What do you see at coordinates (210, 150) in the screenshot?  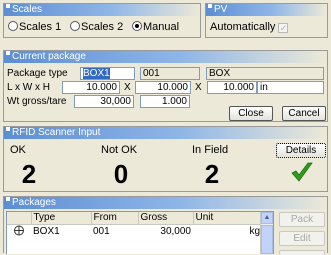 I see `in-field-label: In Field` at bounding box center [210, 150].